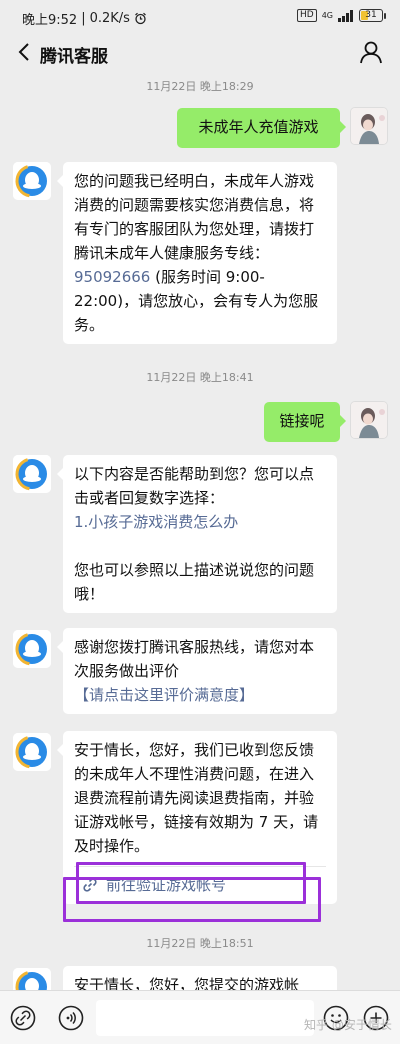  Describe the element at coordinates (371, 52) in the screenshot. I see `person-icon` at that location.